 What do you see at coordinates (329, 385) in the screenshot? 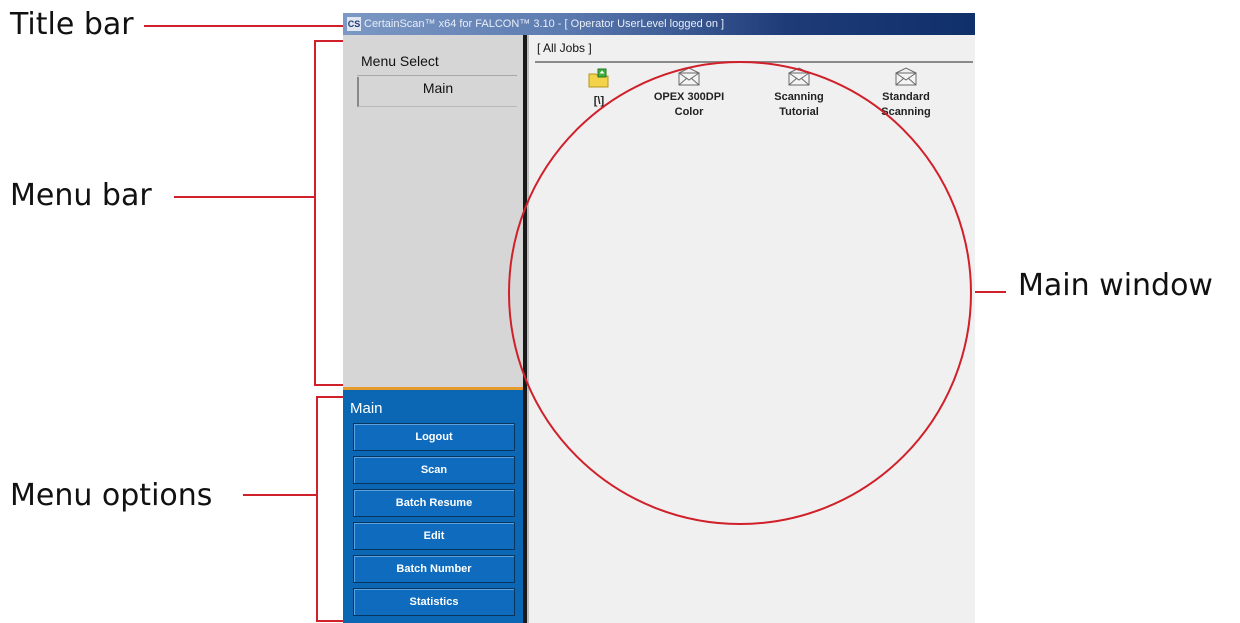
I see `bracket-menu-bar-bottom` at bounding box center [329, 385].